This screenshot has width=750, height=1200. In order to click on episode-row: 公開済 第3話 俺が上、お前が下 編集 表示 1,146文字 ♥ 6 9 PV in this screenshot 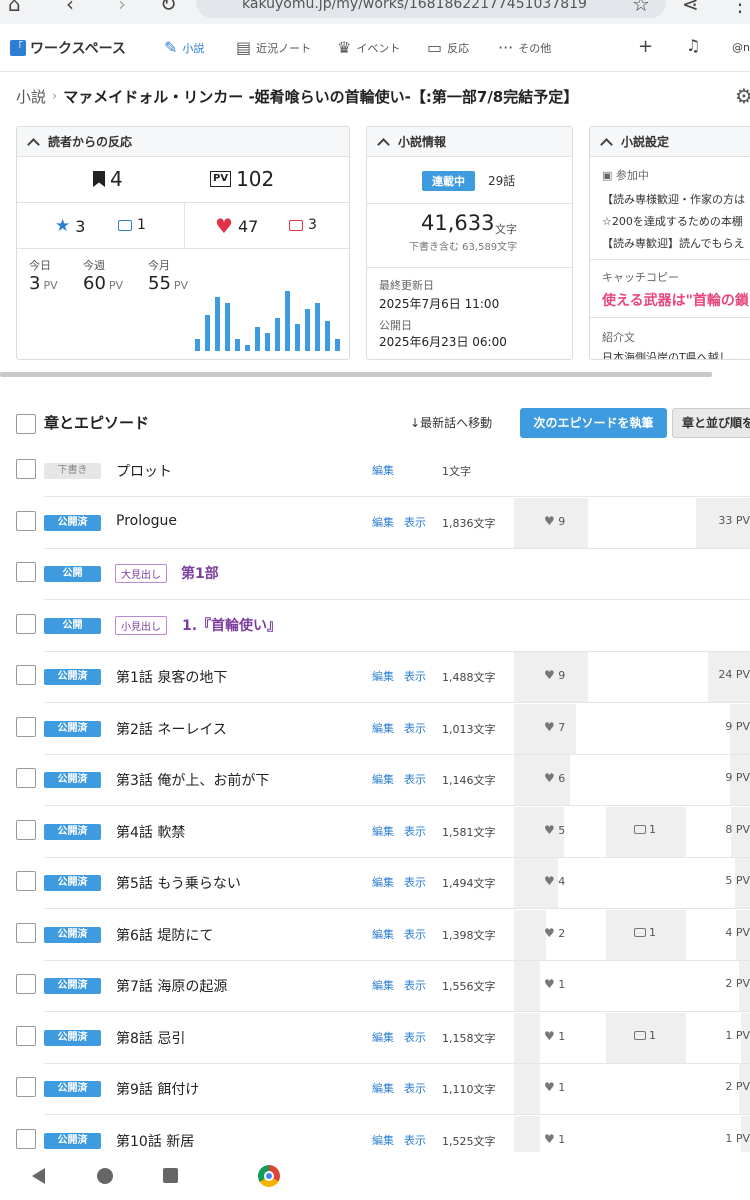, I will do `click(375, 780)`.